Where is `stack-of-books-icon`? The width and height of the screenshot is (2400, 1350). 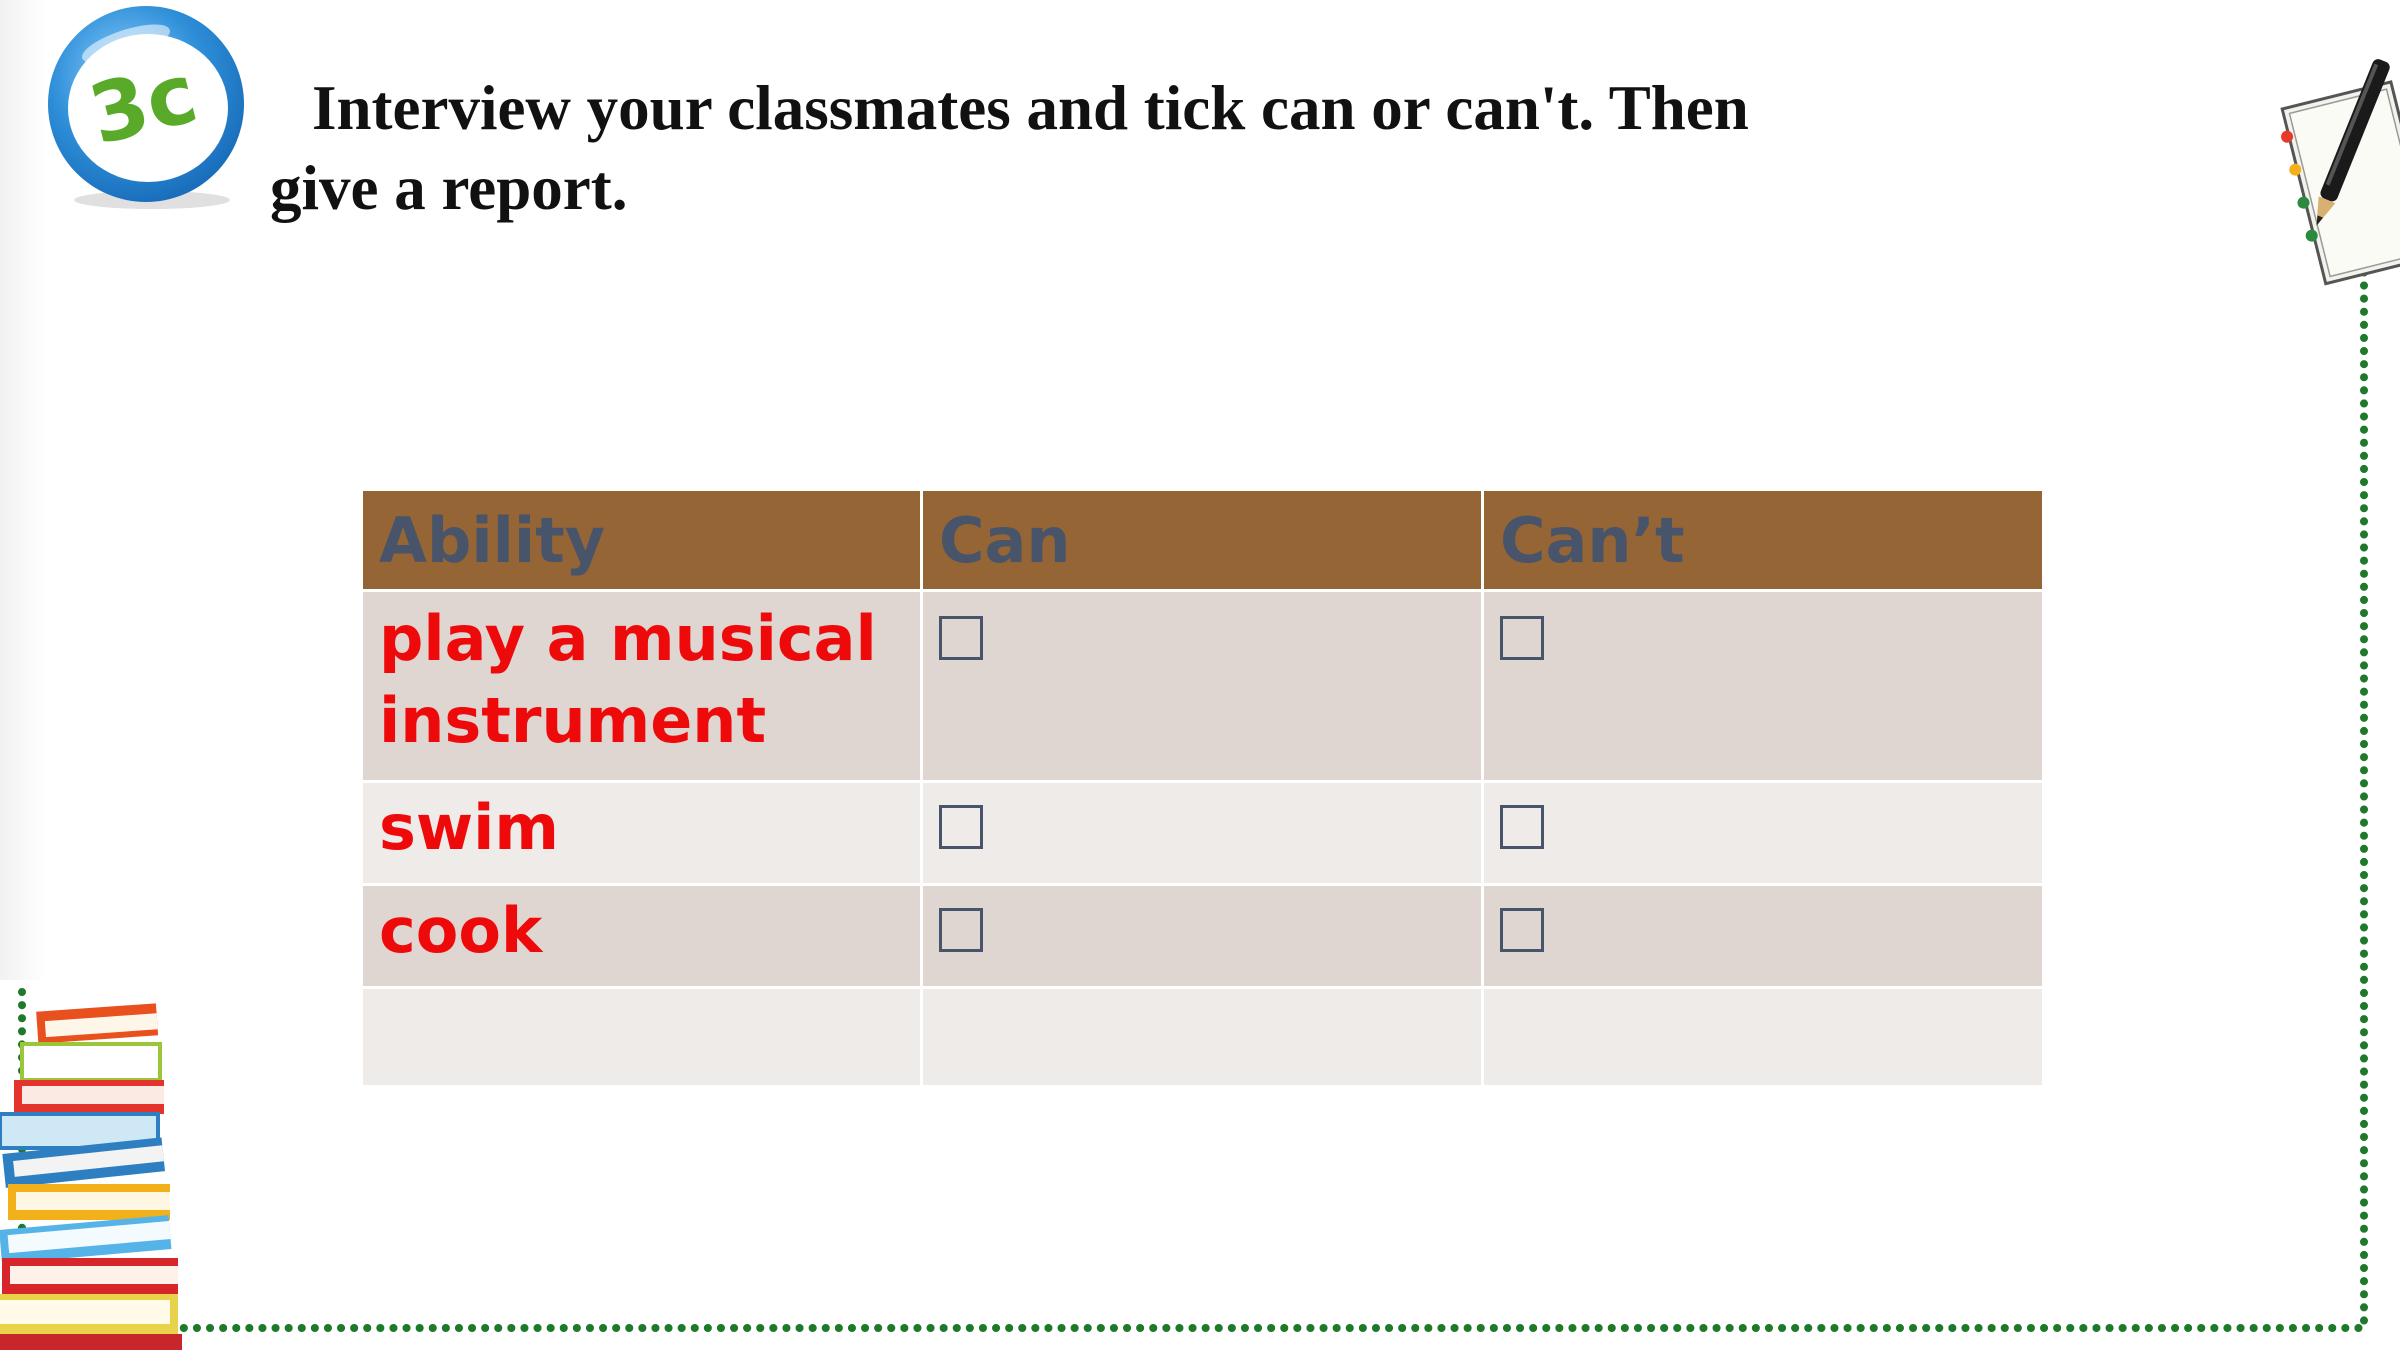 stack-of-books-icon is located at coordinates (91, 1176).